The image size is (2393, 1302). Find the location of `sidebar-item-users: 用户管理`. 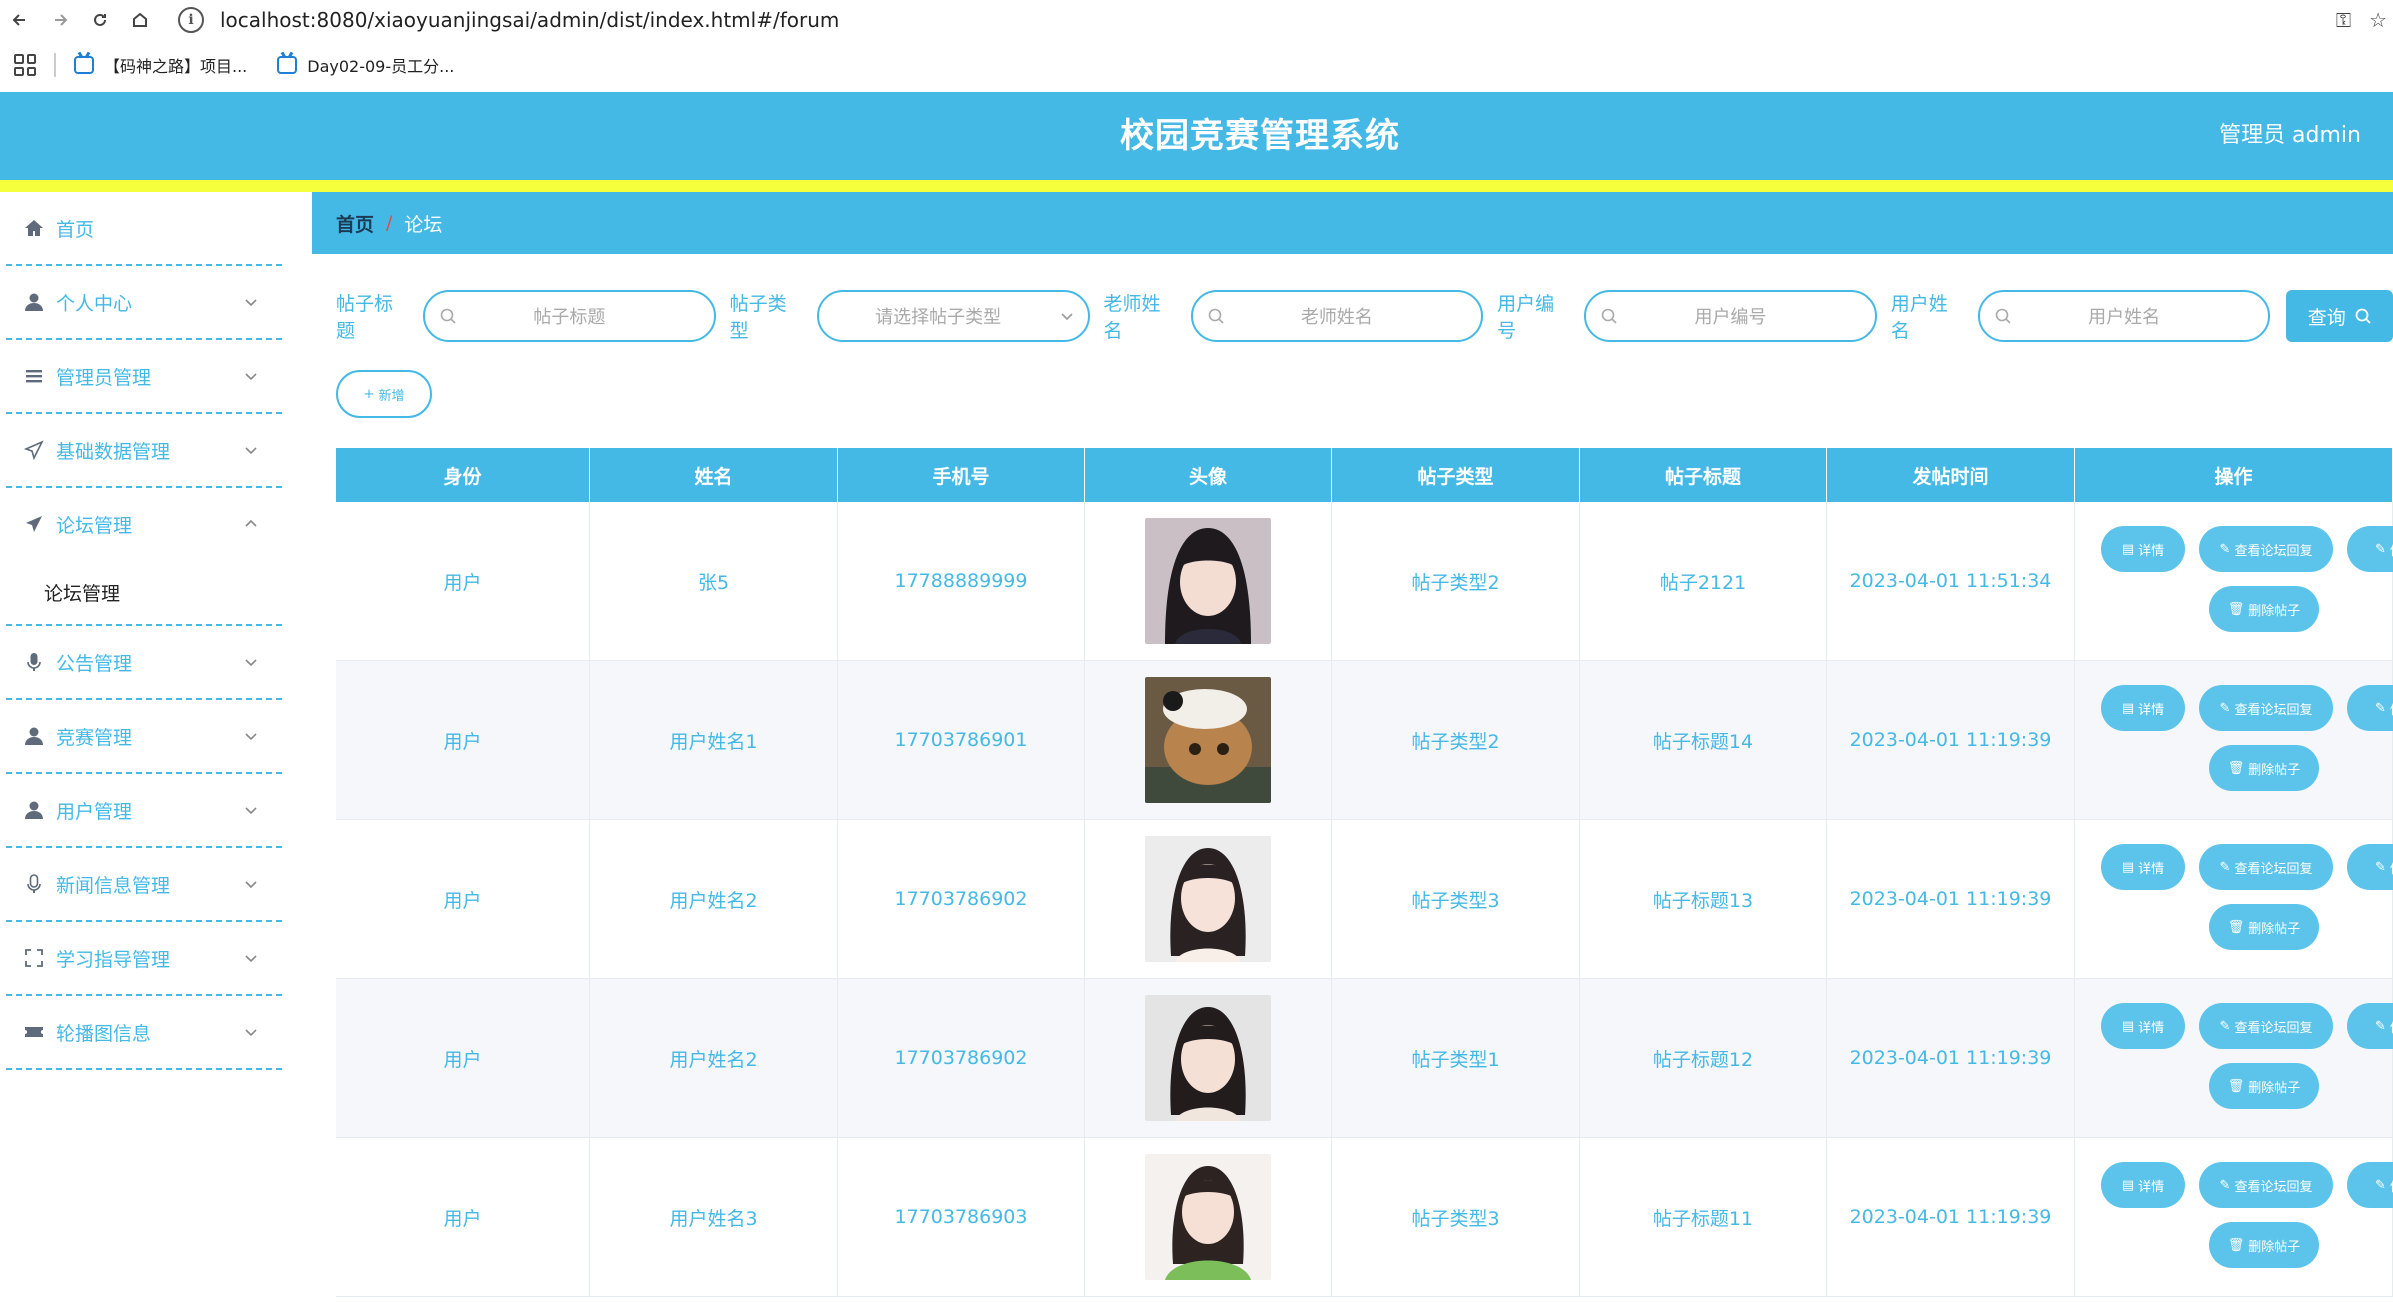

sidebar-item-users: 用户管理 is located at coordinates (145, 810).